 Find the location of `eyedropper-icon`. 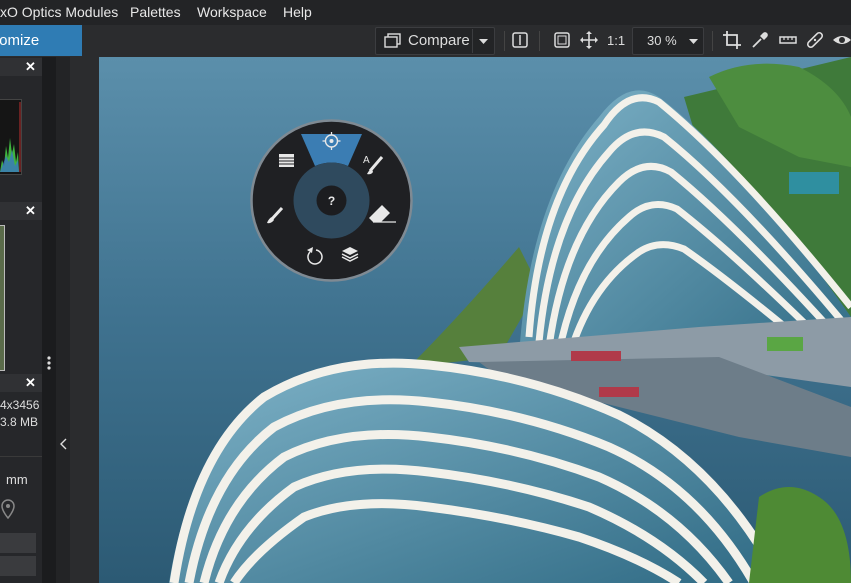

eyedropper-icon is located at coordinates (760, 40).